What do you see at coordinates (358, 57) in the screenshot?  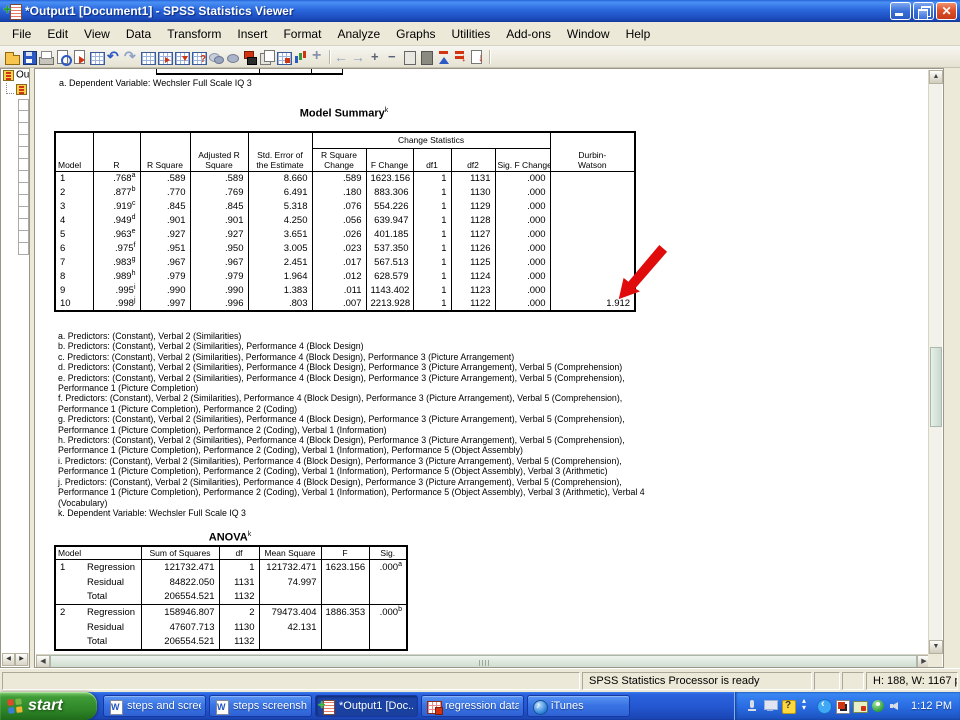 I see `demote-icon` at bounding box center [358, 57].